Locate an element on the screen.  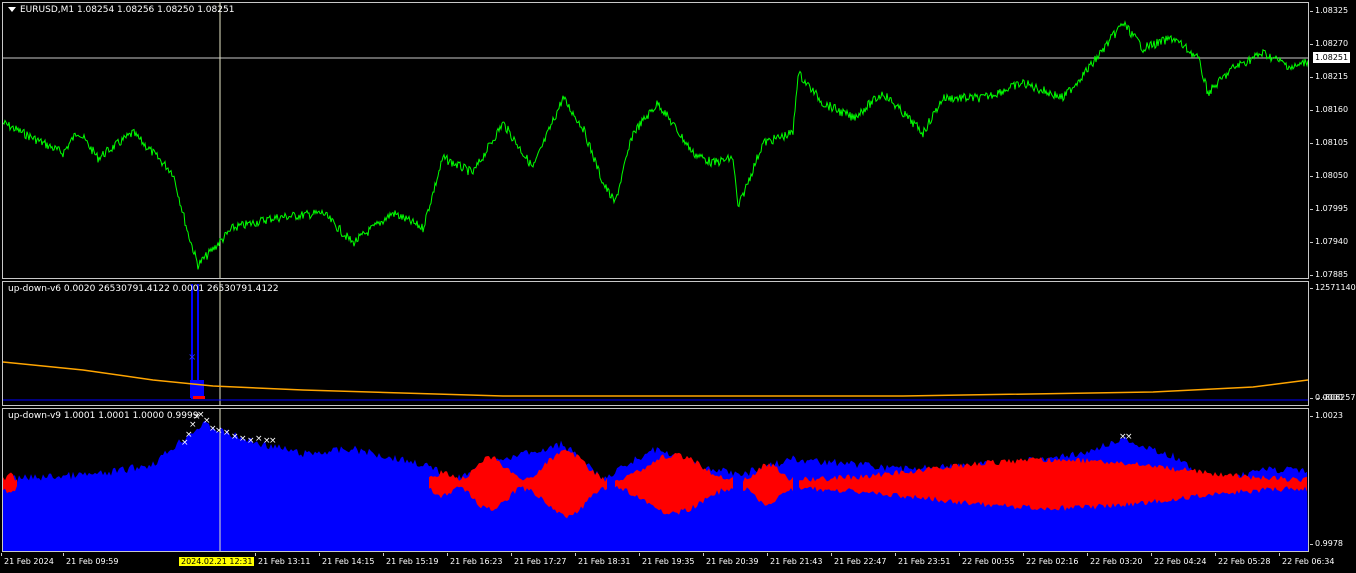
current-price-tag: 1.08251 is located at coordinates (1332, 57).